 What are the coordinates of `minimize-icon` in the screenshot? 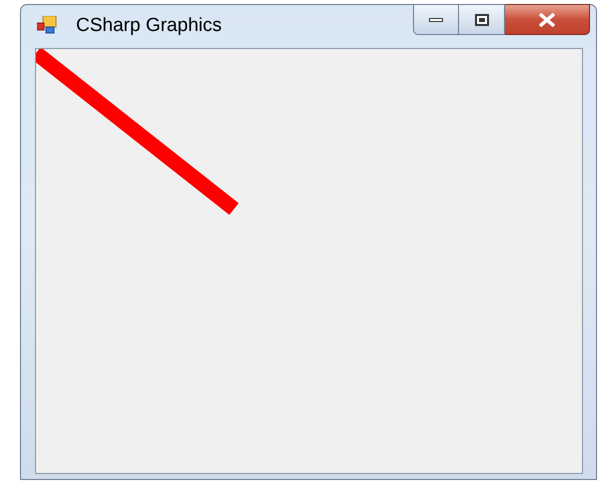 It's located at (436, 19).